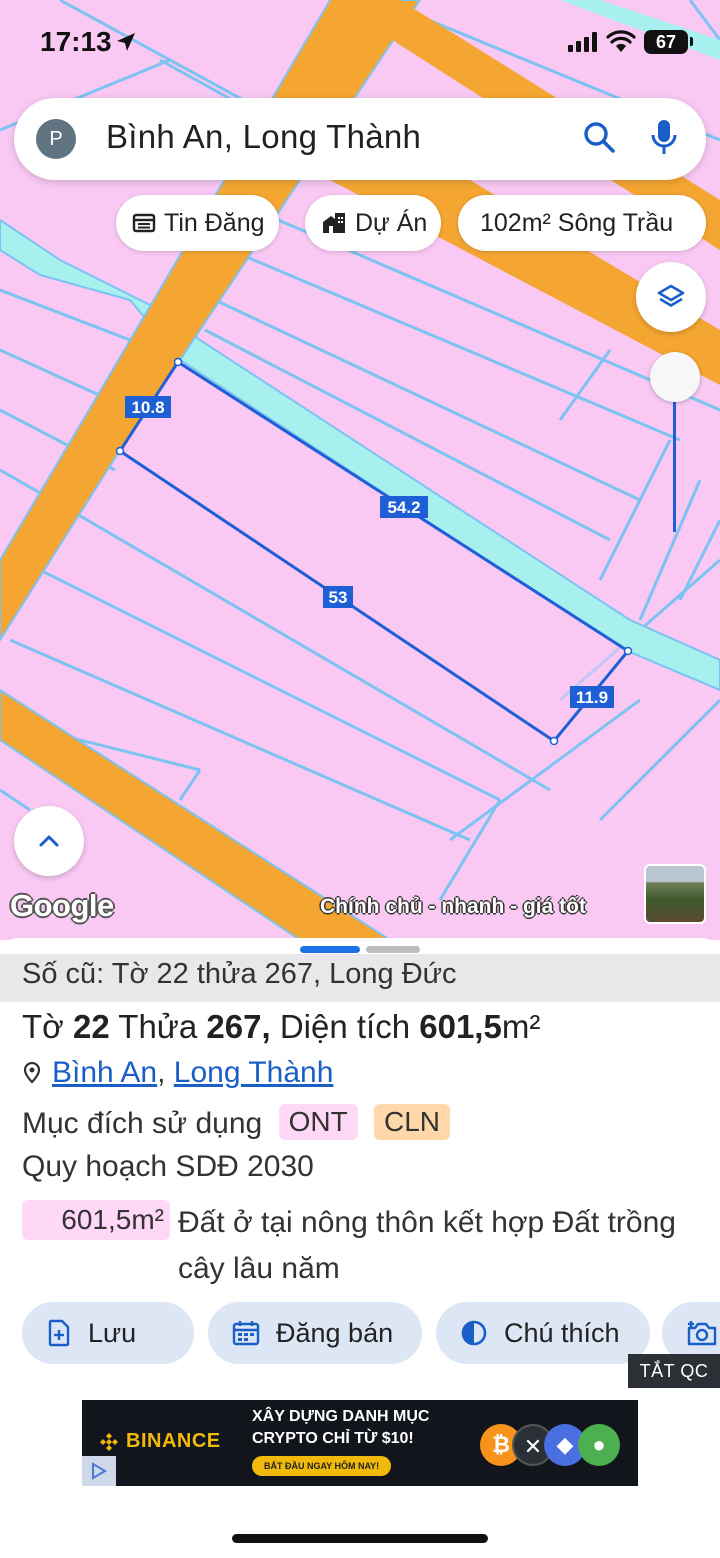 This screenshot has height=1558, width=720. Describe the element at coordinates (104, 1072) in the screenshot. I see `commune-link: Bình An` at that location.